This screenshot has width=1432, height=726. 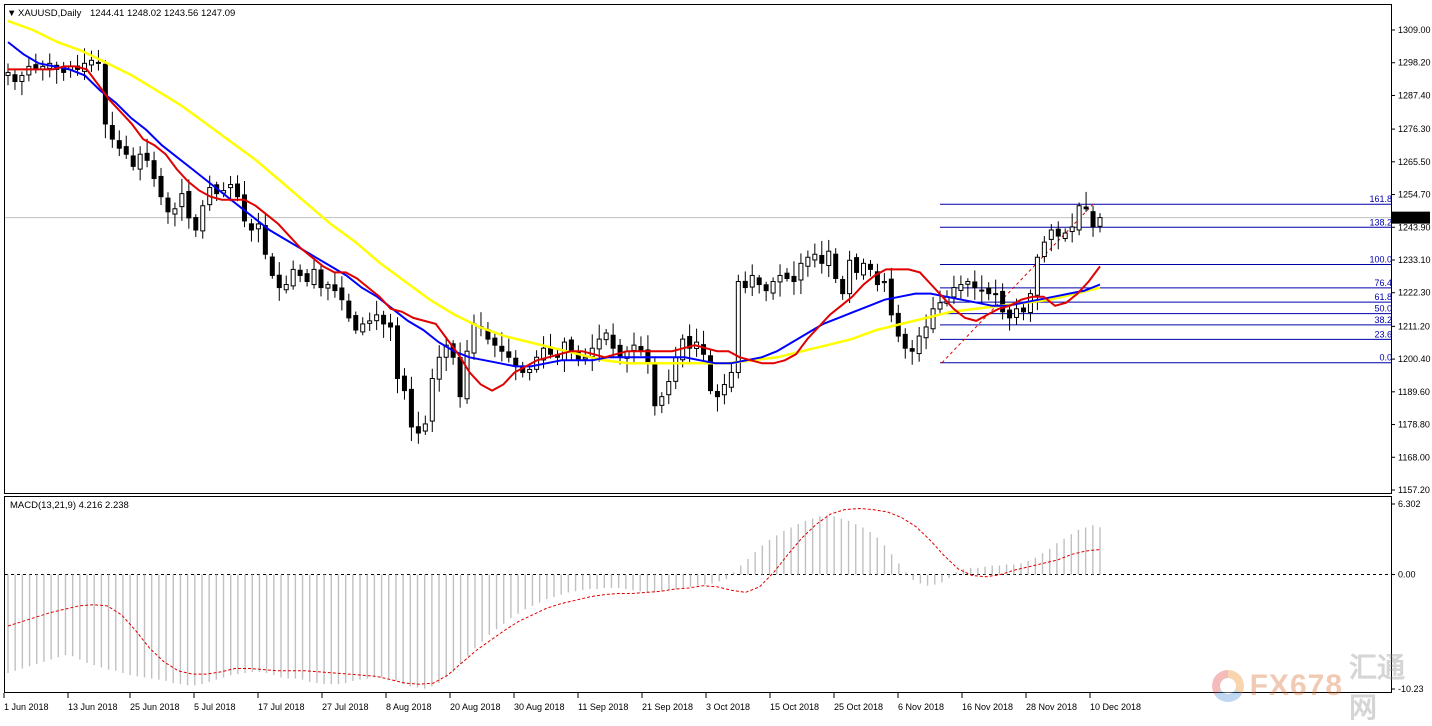 What do you see at coordinates (162, 13) in the screenshot?
I see `ohlc-label: 1244.41 1248.02 1243.56 1247.09` at bounding box center [162, 13].